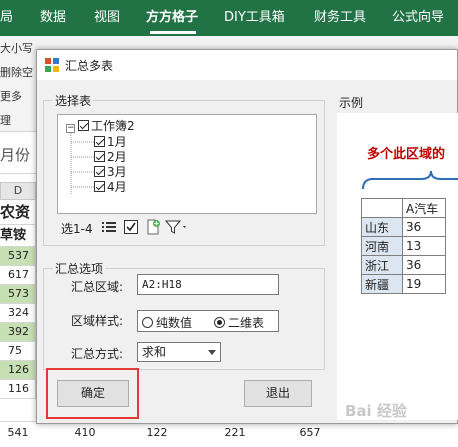  Describe the element at coordinates (382, 246) in the screenshot. I see `table-cell: 河南` at that location.